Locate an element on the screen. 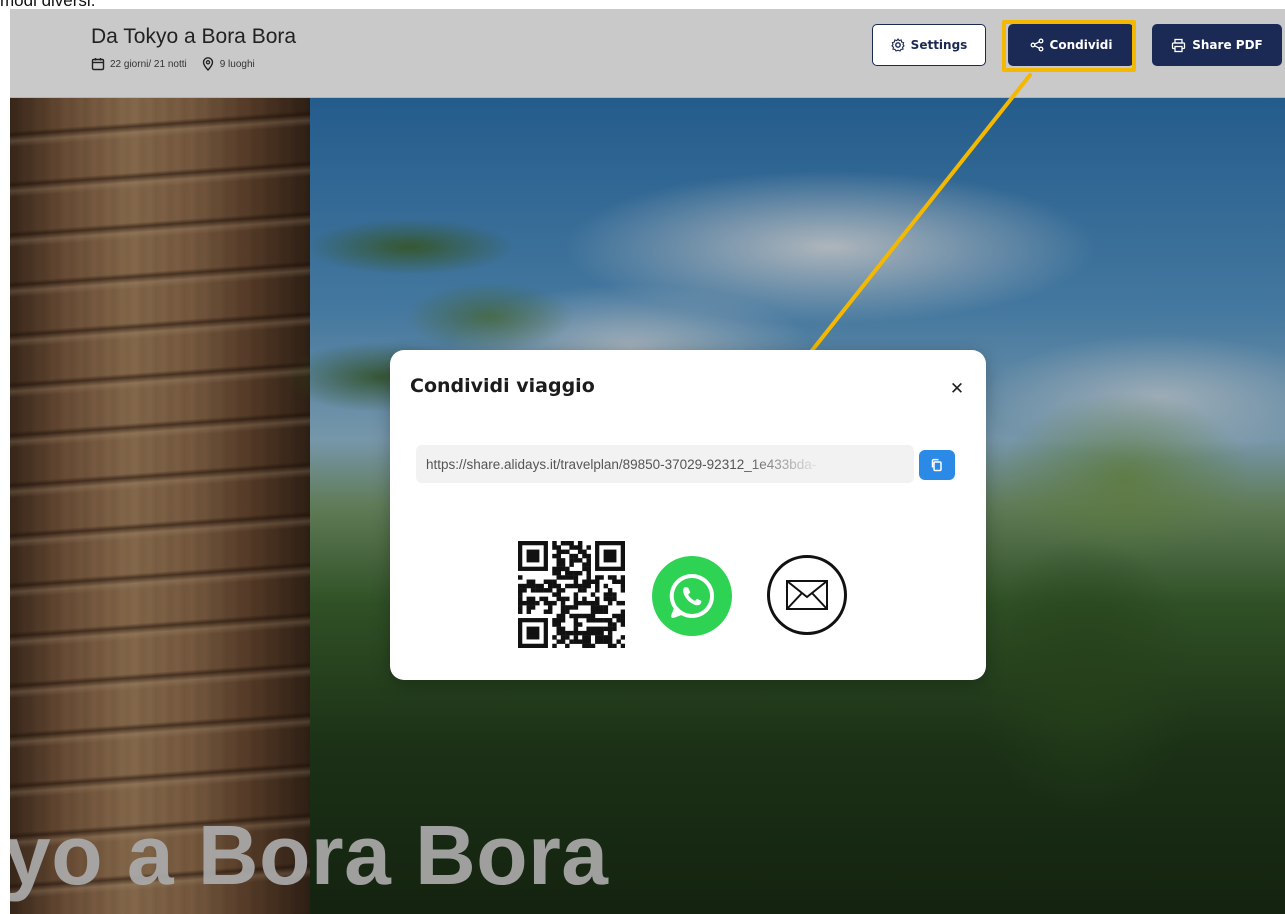  whatsapp-icon is located at coordinates (692, 596).